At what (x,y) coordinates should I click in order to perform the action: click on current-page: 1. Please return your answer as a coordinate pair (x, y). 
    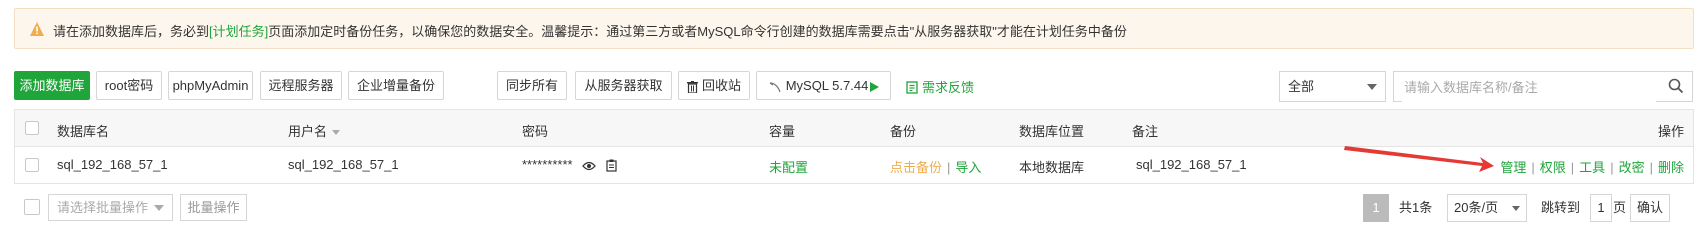
    Looking at the image, I should click on (1376, 208).